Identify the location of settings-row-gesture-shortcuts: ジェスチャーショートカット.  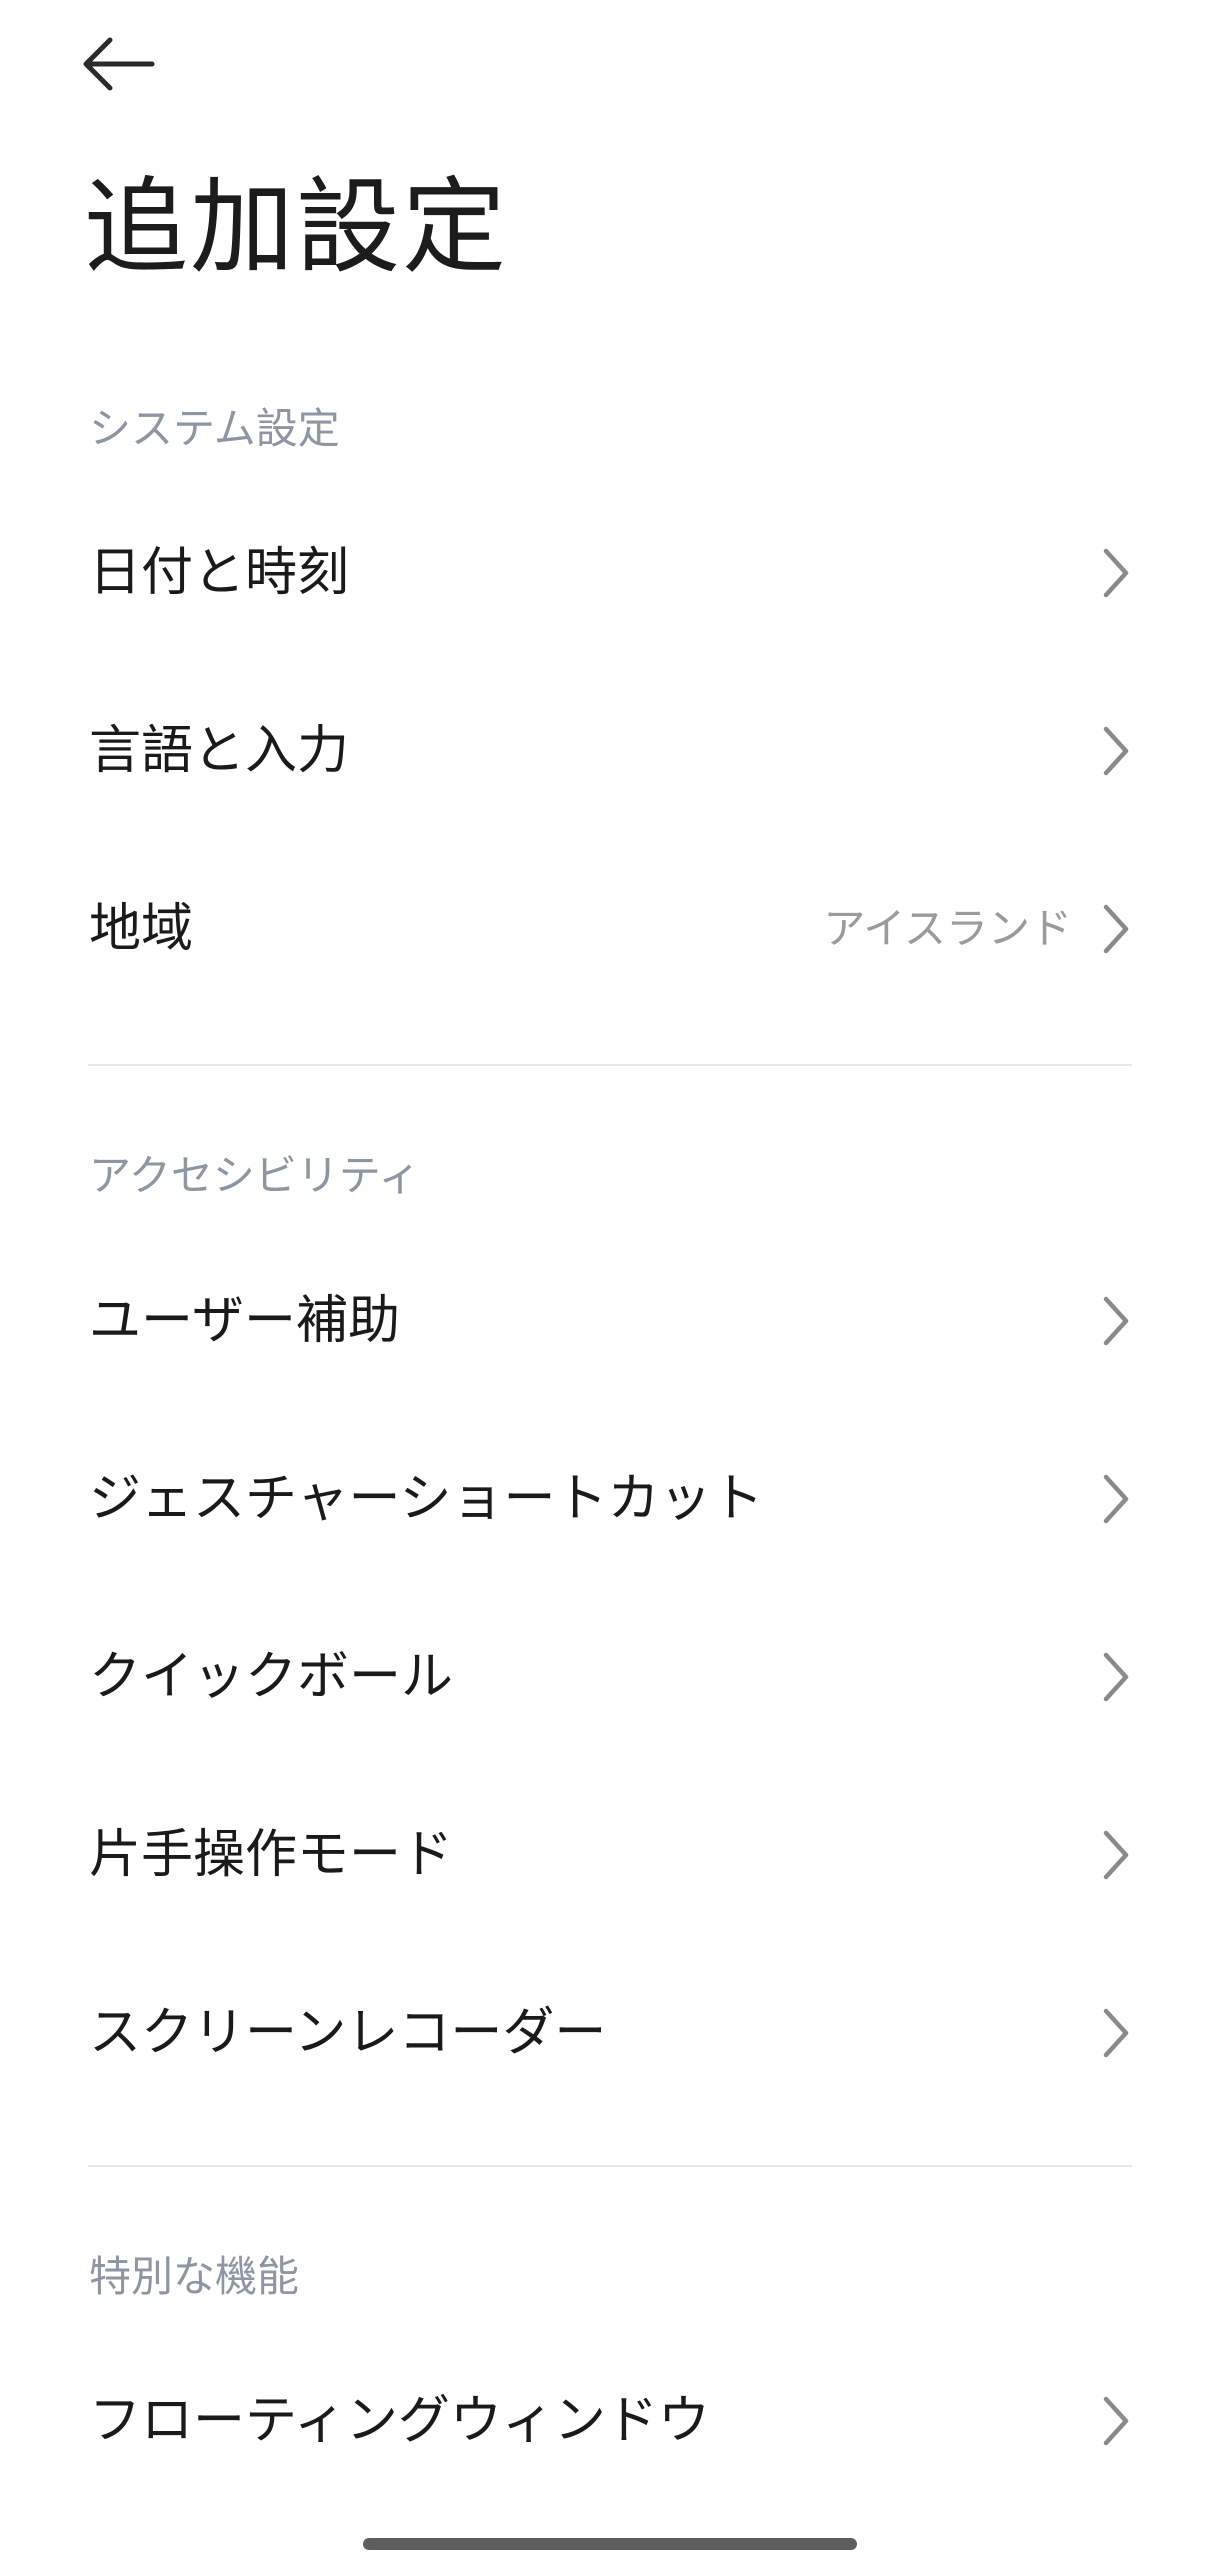
(610, 1499).